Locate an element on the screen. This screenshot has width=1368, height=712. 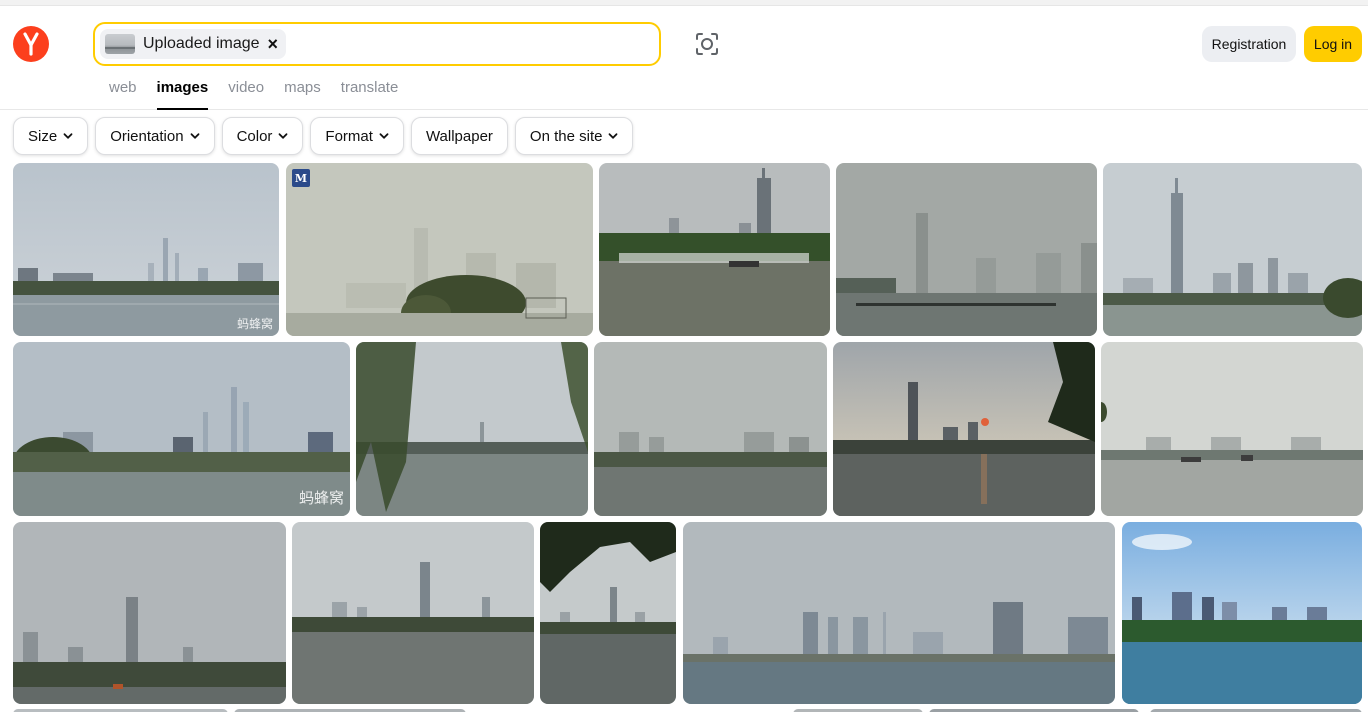
filter-orientation-label: Orientation is located at coordinates (147, 136).